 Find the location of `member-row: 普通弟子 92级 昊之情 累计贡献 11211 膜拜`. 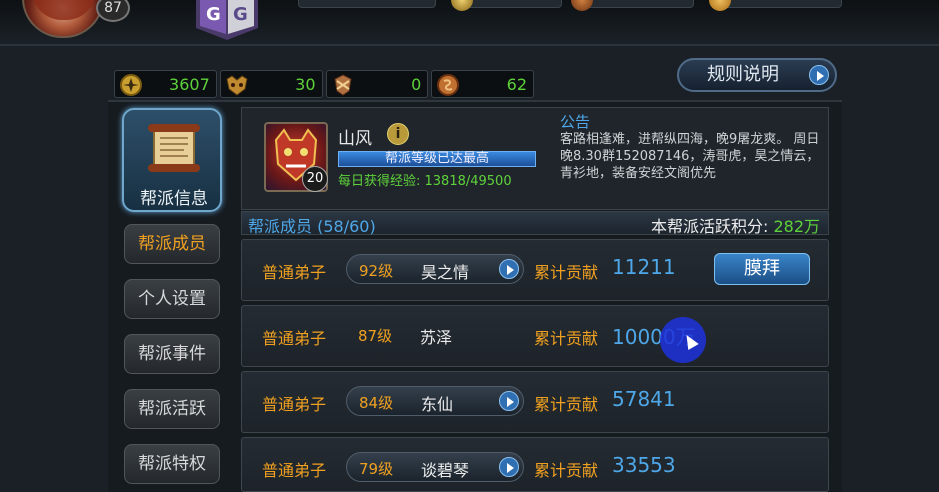

member-row: 普通弟子 92级 昊之情 累计贡献 11211 膜拜 is located at coordinates (535, 270).